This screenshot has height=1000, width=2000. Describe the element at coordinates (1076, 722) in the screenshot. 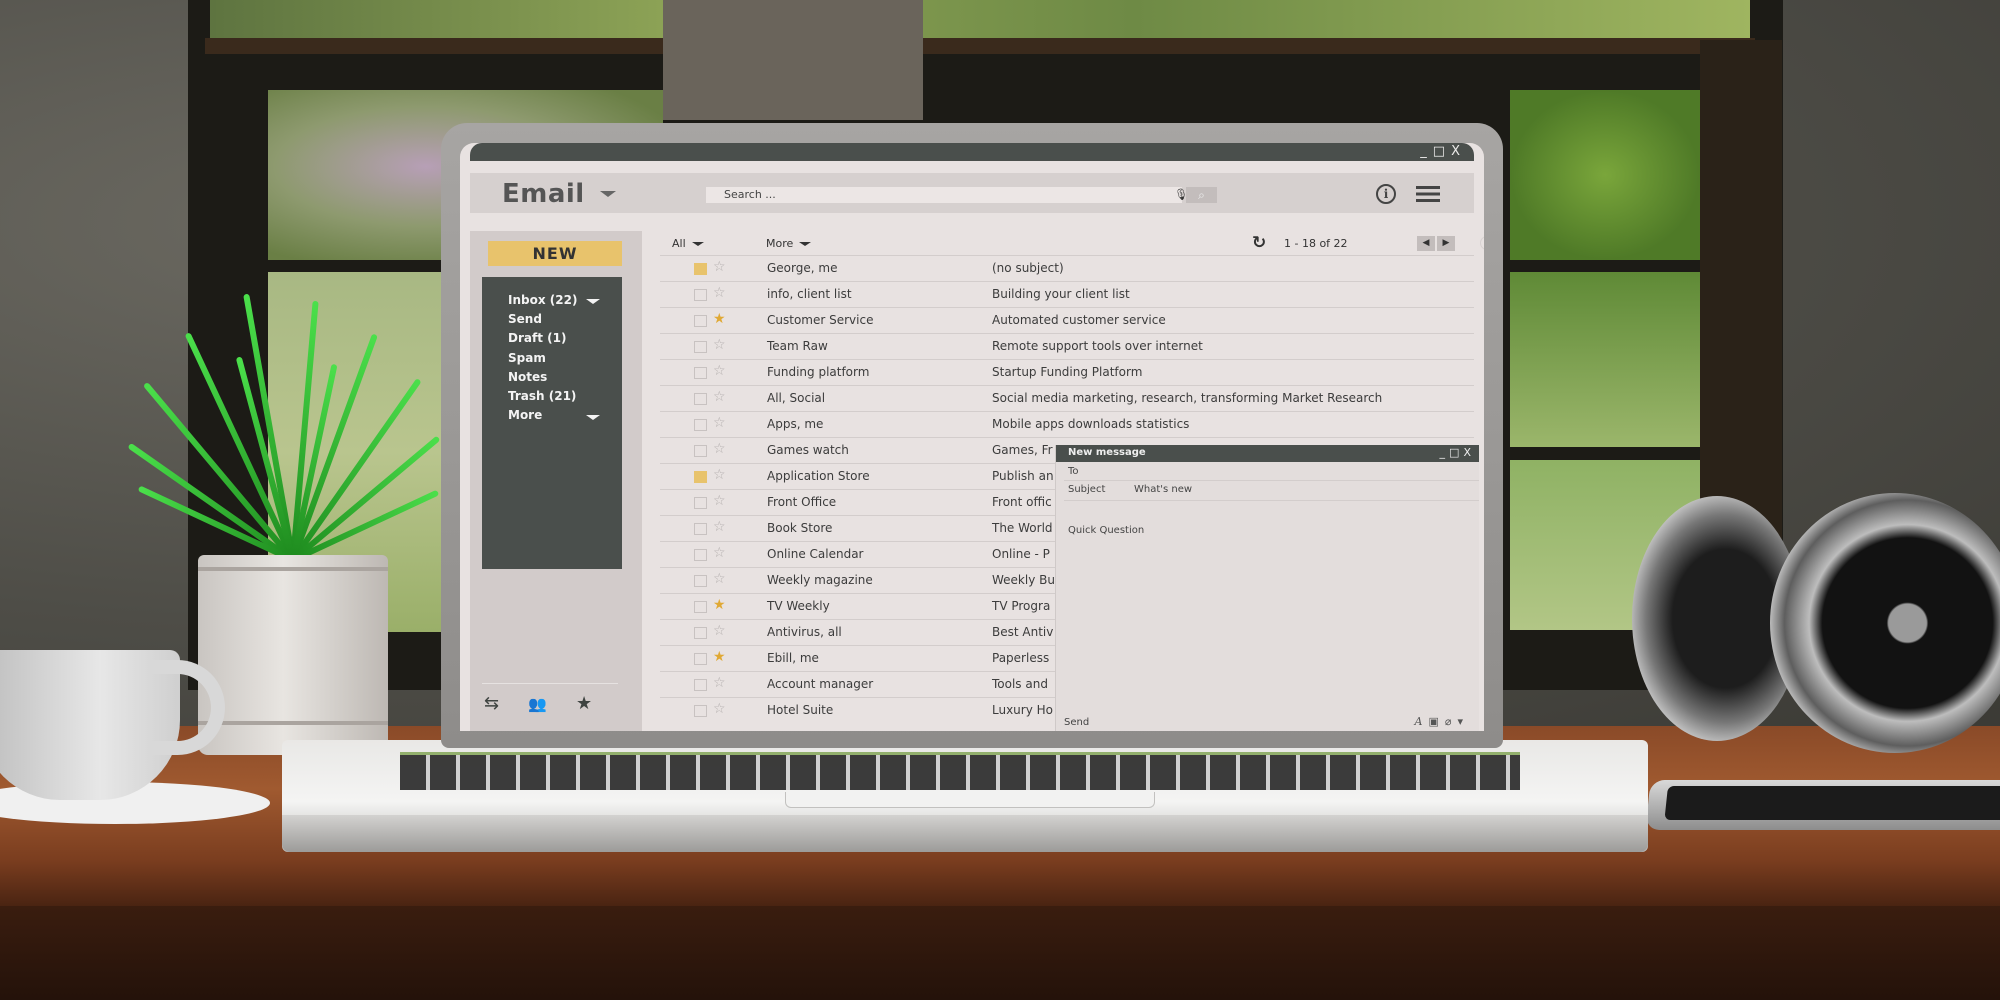

I see `send-button: Send` at that location.